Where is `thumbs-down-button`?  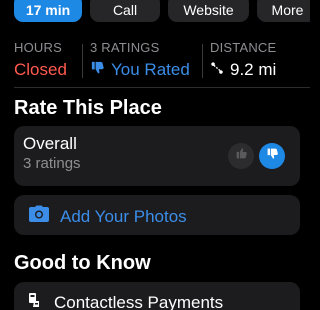
thumbs-down-button is located at coordinates (272, 156).